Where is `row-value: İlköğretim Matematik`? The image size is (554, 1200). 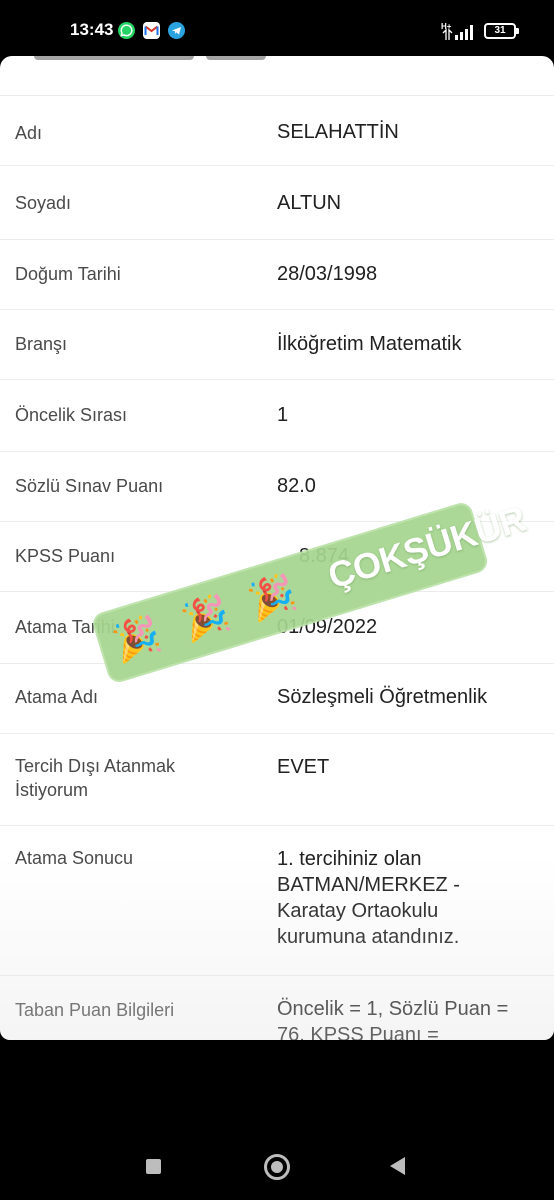 row-value: İlköğretim Matematik is located at coordinates (369, 344).